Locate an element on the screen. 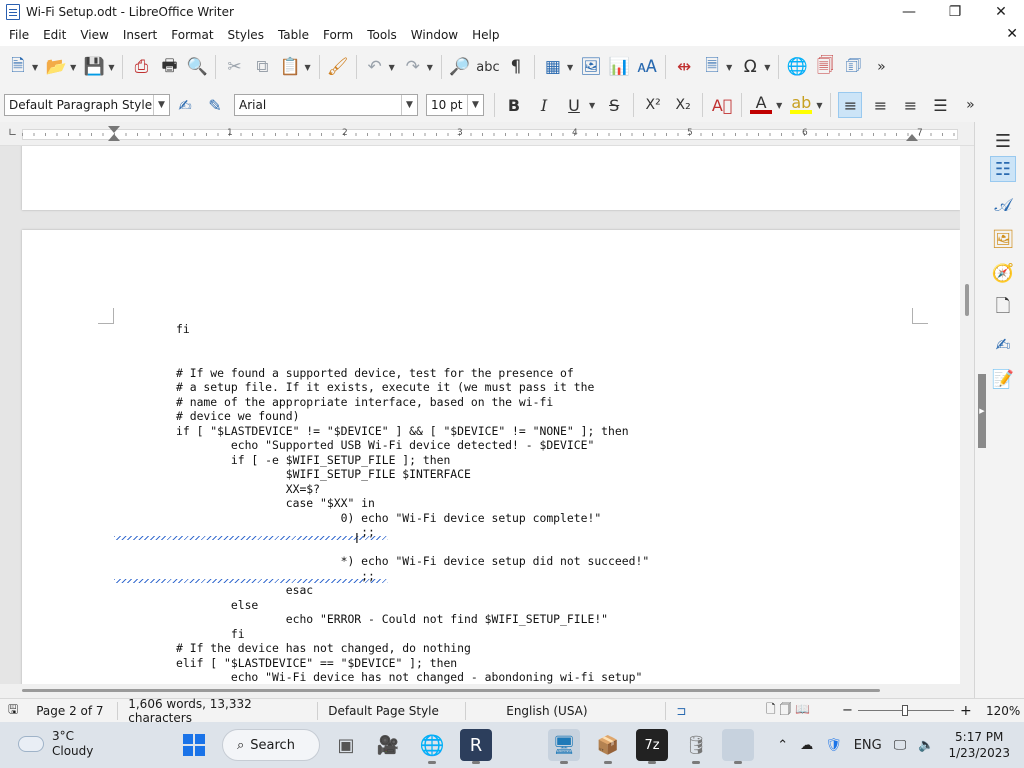 The width and height of the screenshot is (1024, 768). menu-insert: Insert is located at coordinates (140, 35).